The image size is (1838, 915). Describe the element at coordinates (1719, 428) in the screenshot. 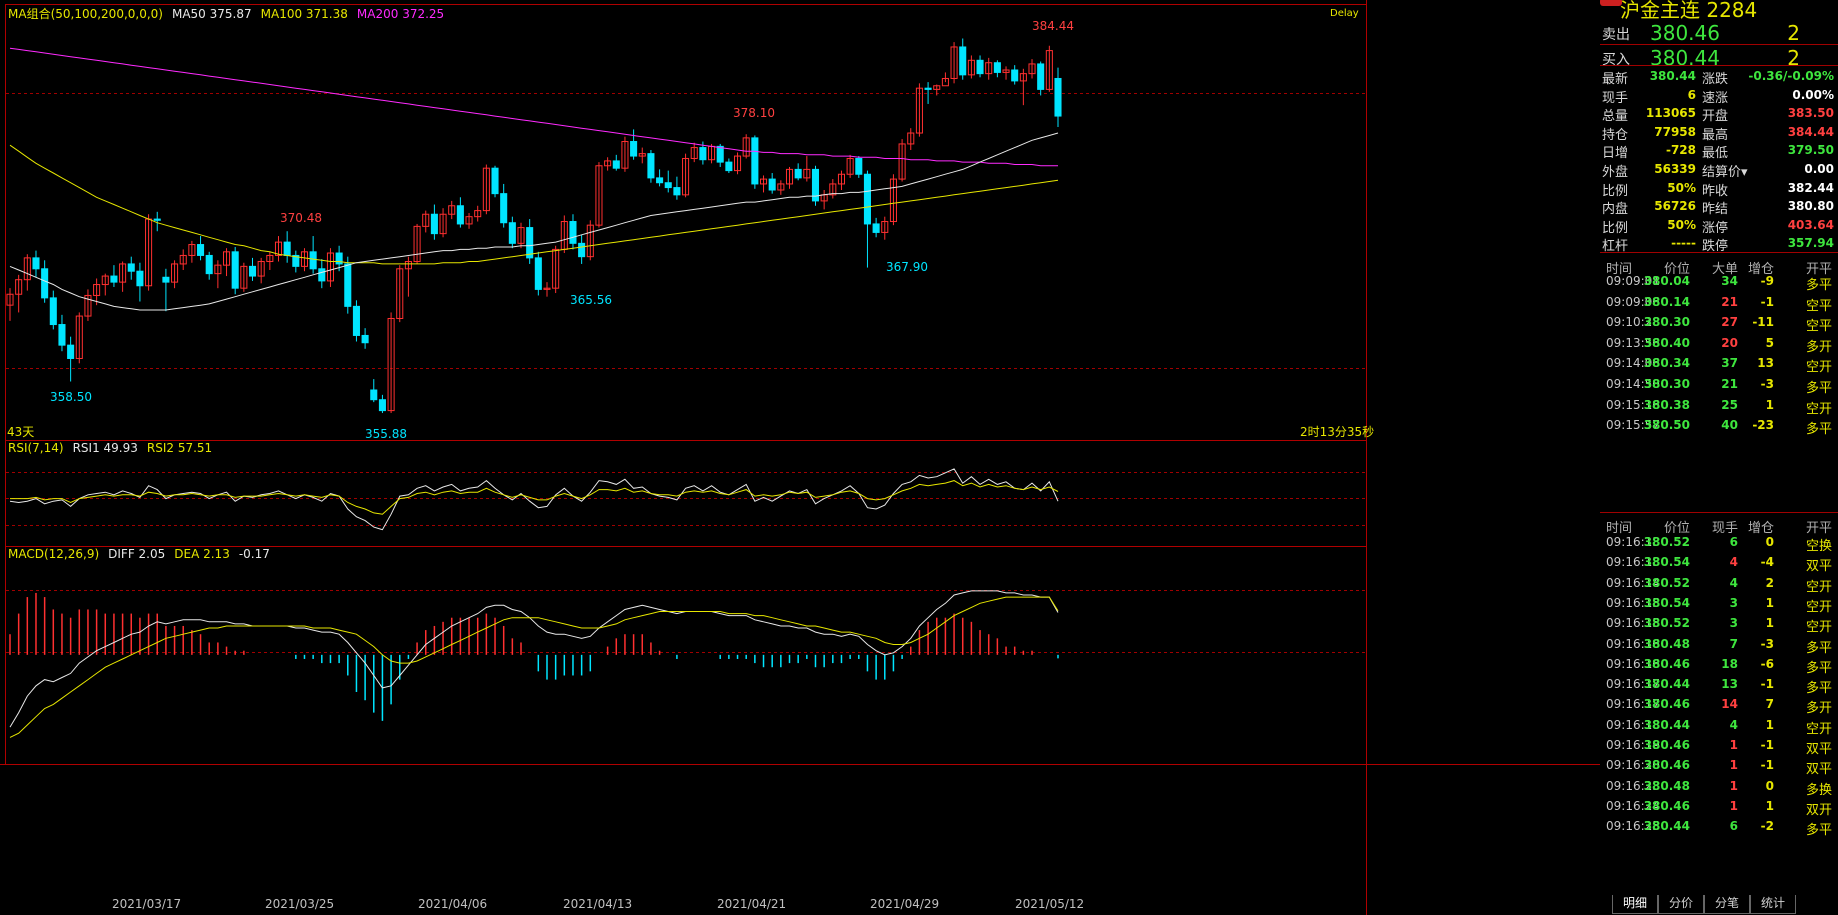

I see `big-order-row: 09:15:57 380.50 40 -23 多平` at that location.